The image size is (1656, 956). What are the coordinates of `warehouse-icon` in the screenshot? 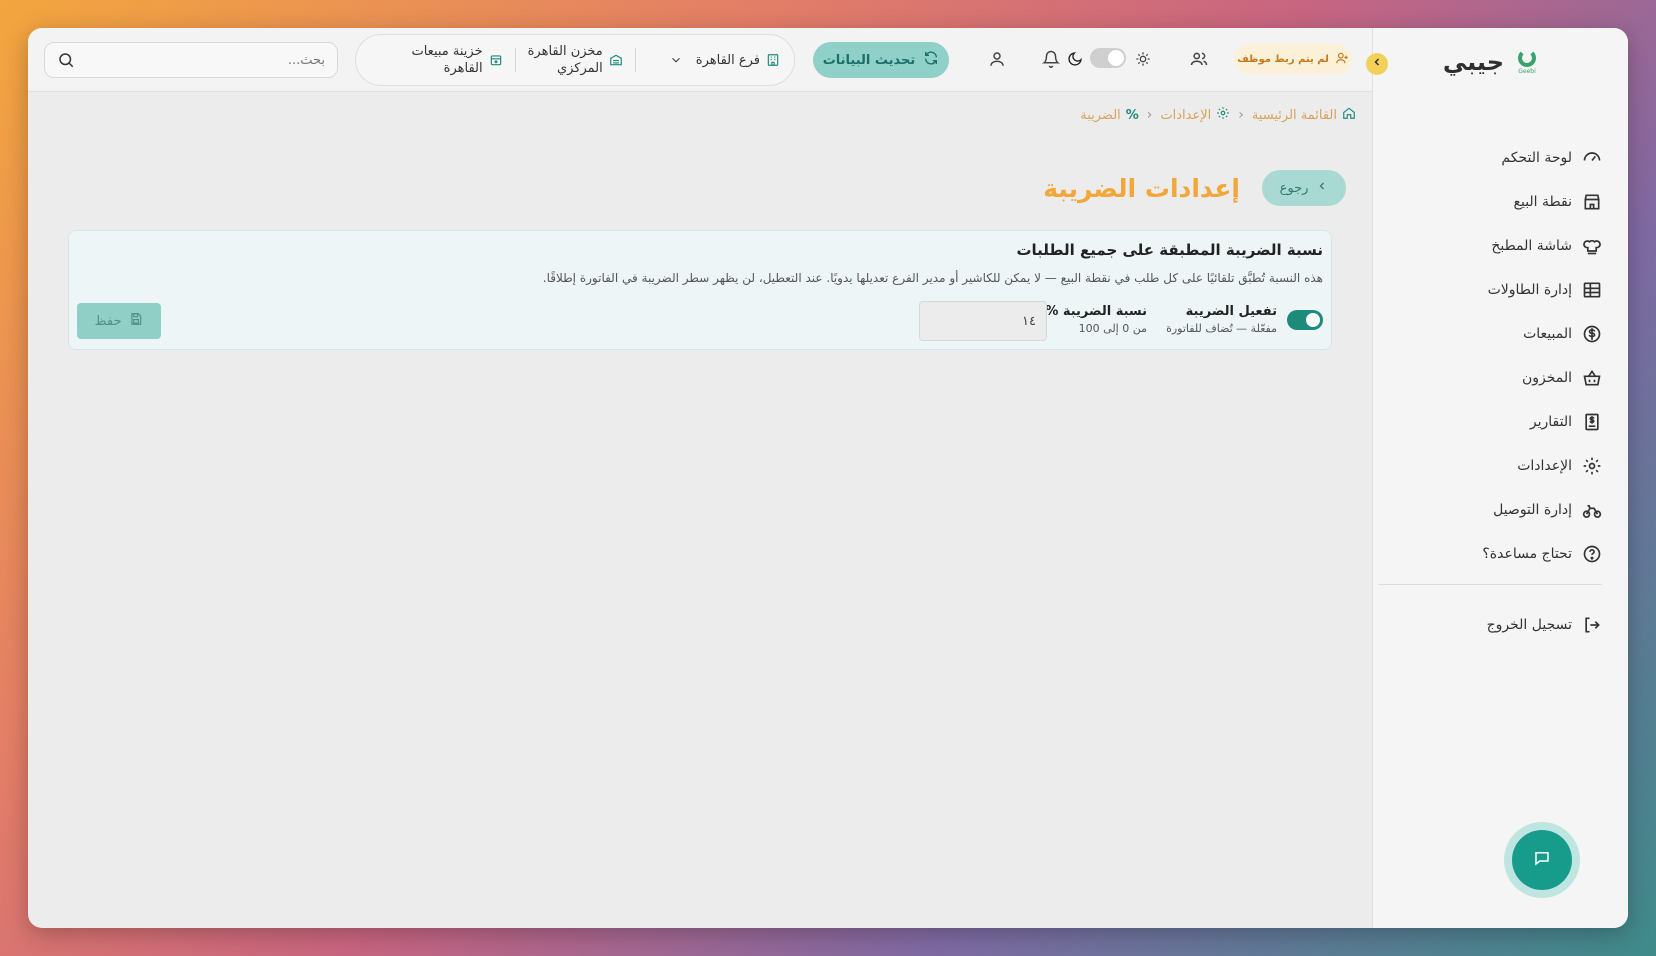 It's located at (616, 60).